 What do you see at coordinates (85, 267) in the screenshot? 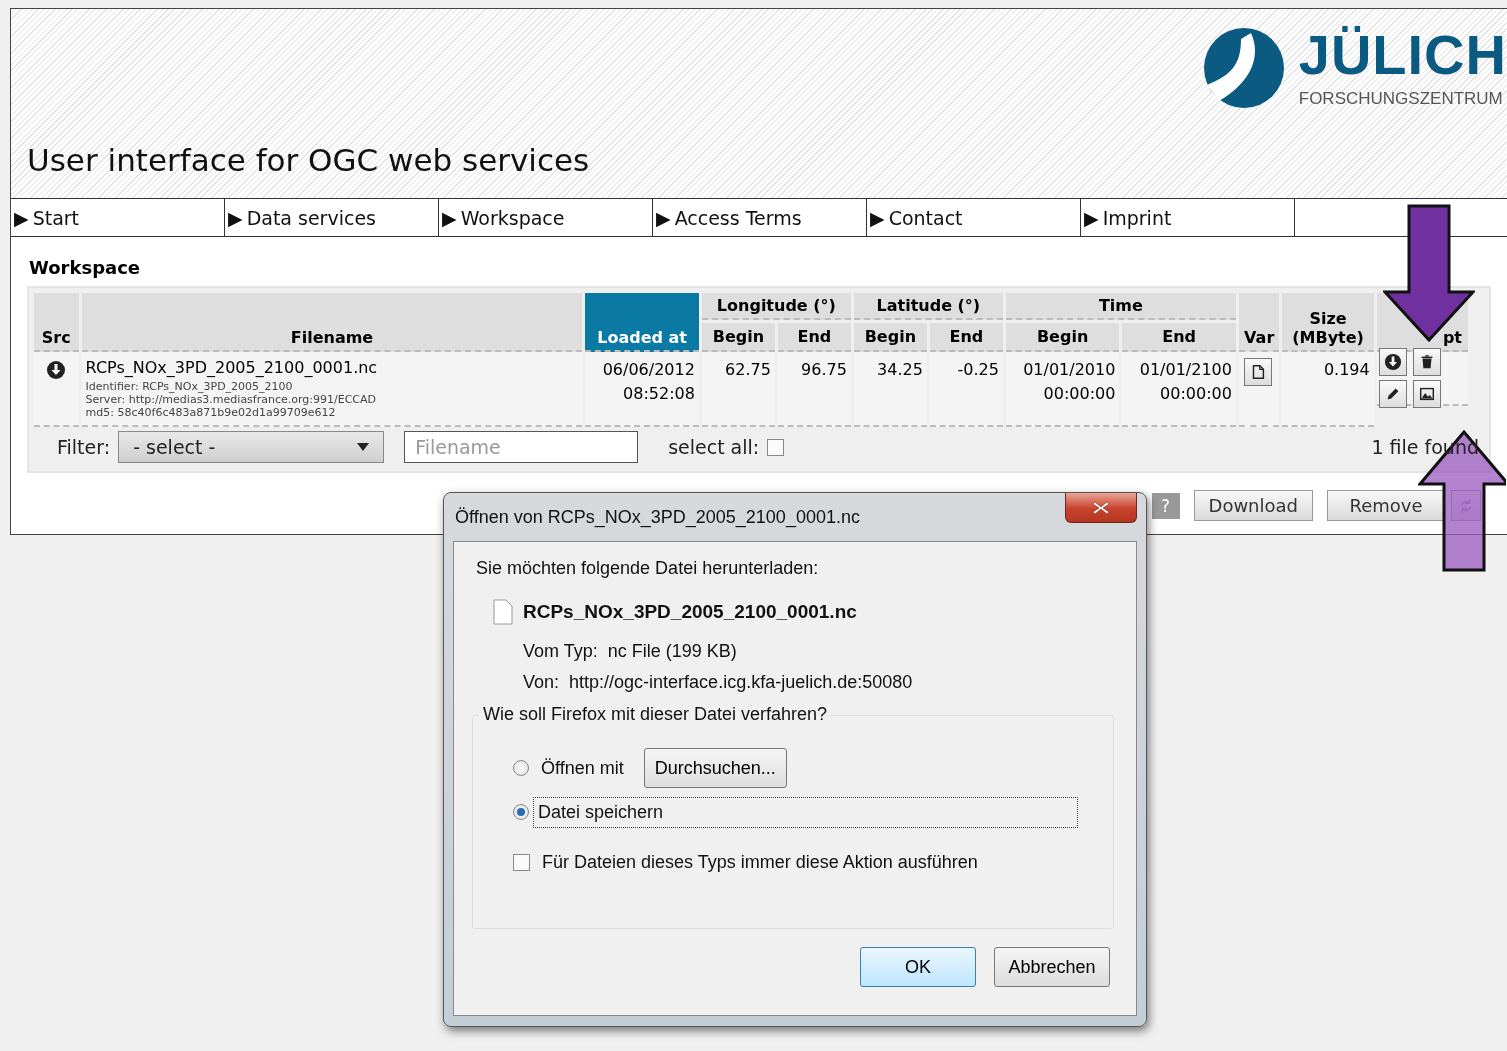
I see `section-heading: Workspace` at bounding box center [85, 267].